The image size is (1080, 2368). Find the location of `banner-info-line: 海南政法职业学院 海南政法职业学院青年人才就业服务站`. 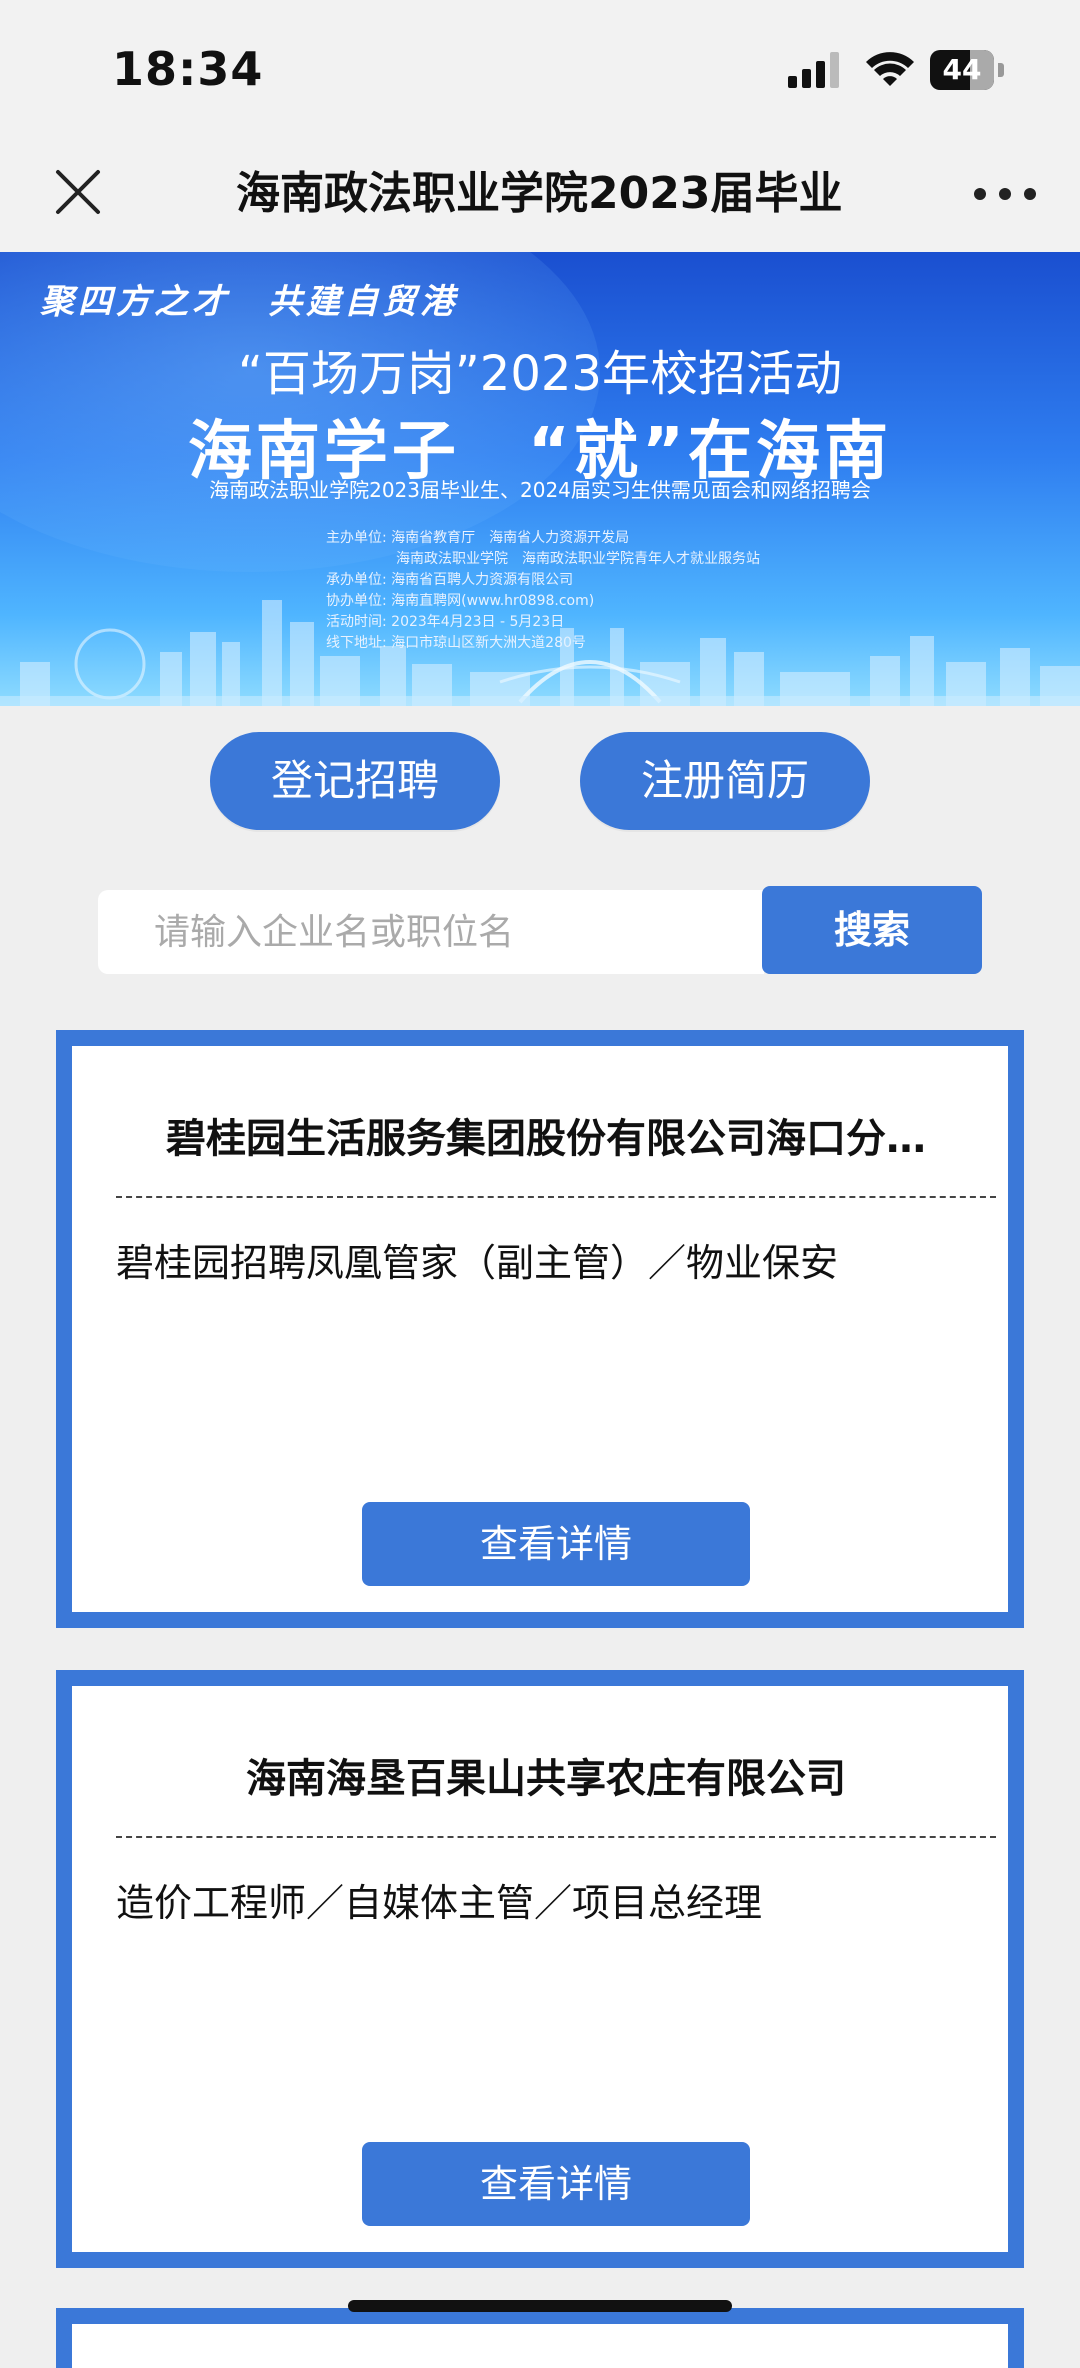

banner-info-line: 海南政法职业学院 海南政法职业学院青年人才就业服务站 is located at coordinates (543, 559).